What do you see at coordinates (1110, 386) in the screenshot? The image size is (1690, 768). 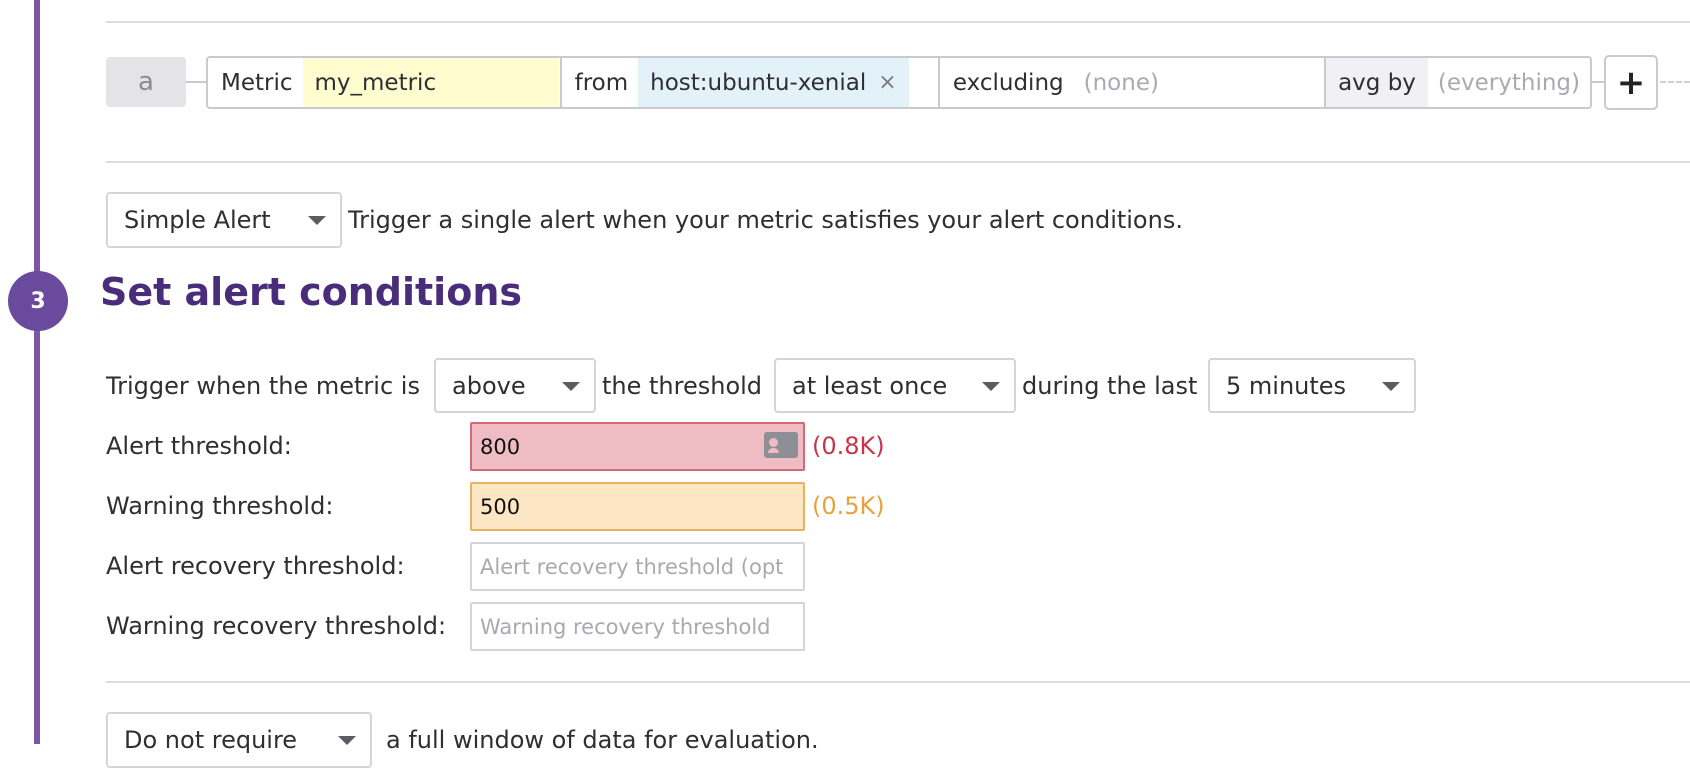 I see `trigger-suffix-text: during the last` at bounding box center [1110, 386].